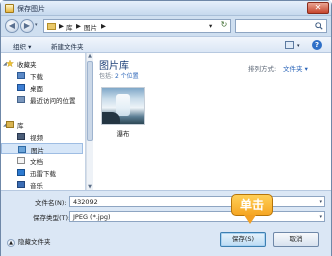 This screenshot has width=332, height=256. Describe the element at coordinates (243, 239) in the screenshot. I see `save-button: 保存(S)` at that location.